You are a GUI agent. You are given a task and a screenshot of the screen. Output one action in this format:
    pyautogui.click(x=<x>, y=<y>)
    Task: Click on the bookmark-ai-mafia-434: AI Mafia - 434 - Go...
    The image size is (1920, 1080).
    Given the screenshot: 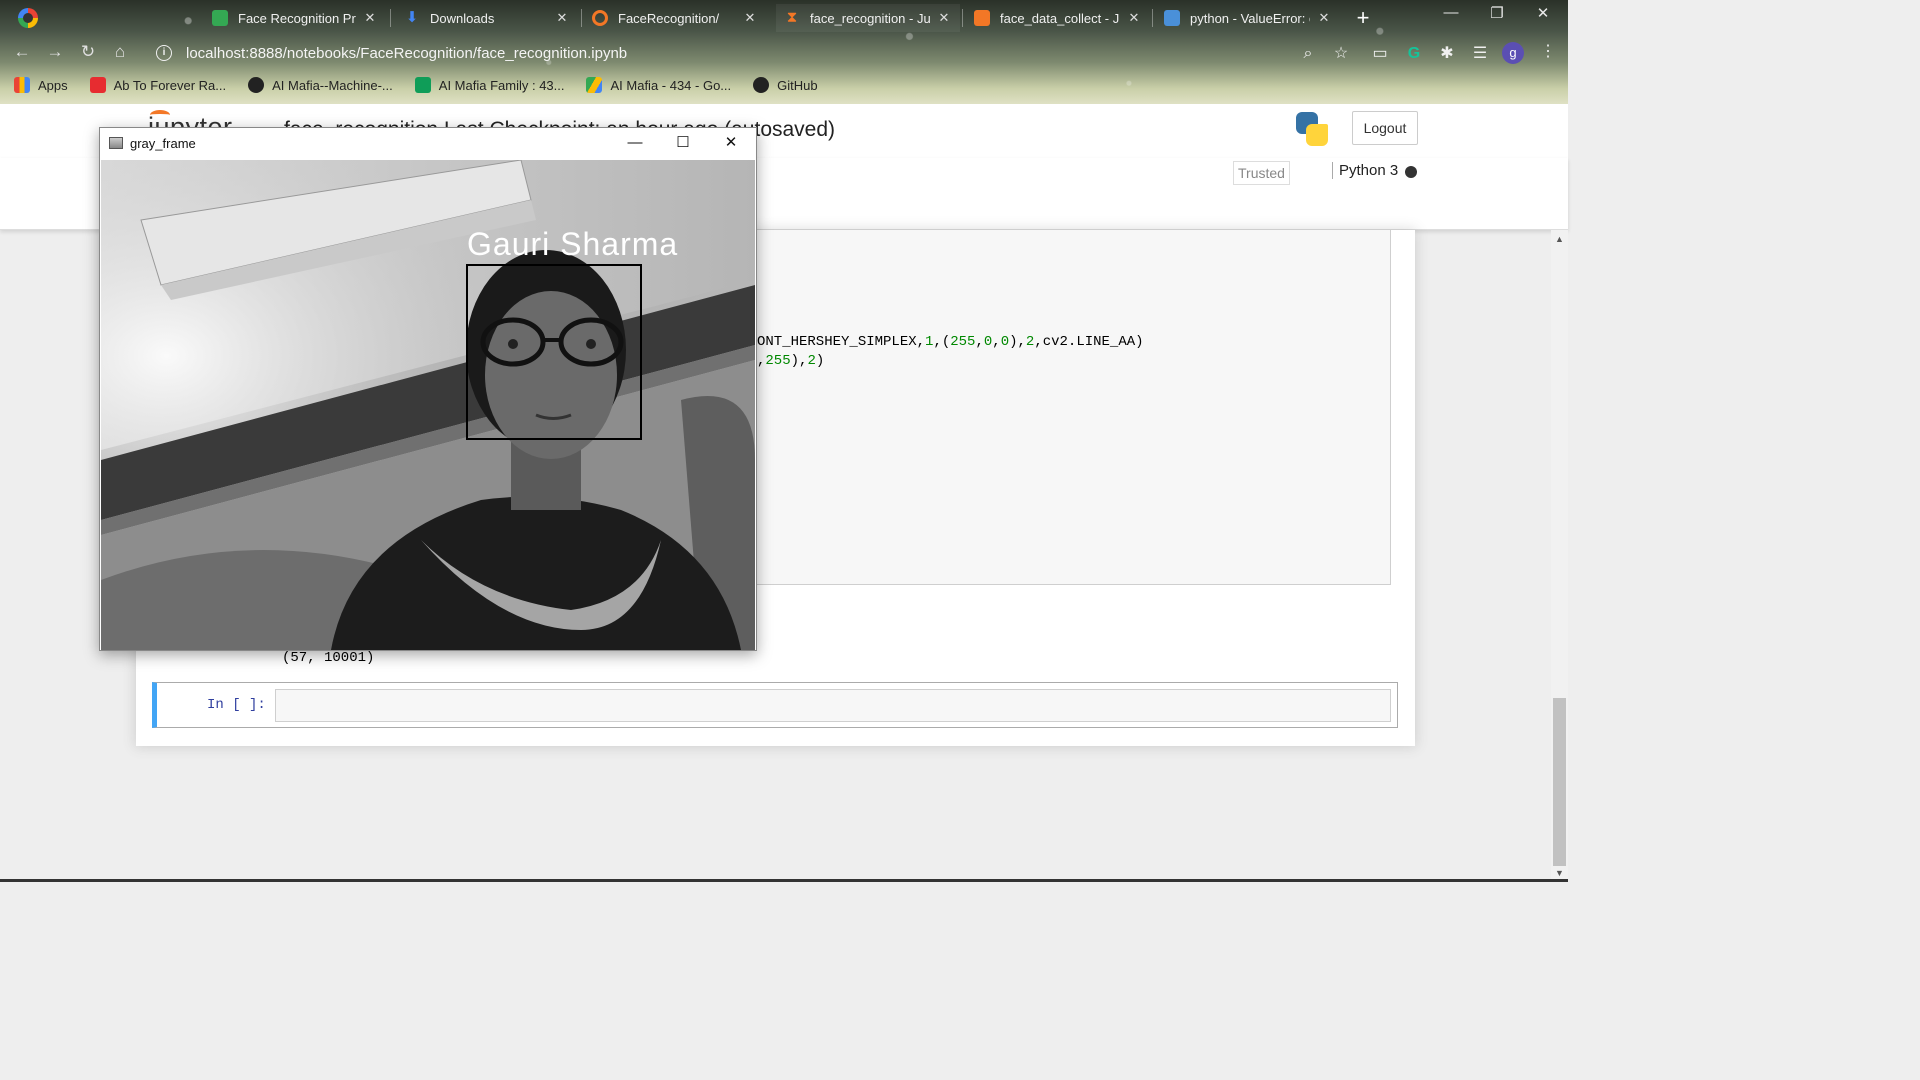 What is the action you would take?
    pyautogui.click(x=658, y=85)
    